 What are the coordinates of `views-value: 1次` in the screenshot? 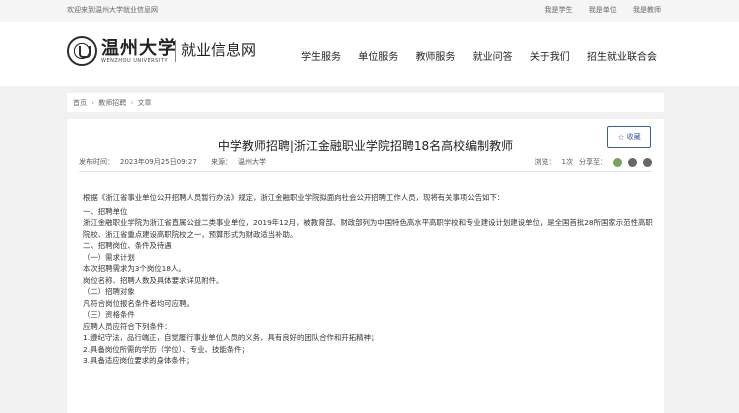 It's located at (567, 162).